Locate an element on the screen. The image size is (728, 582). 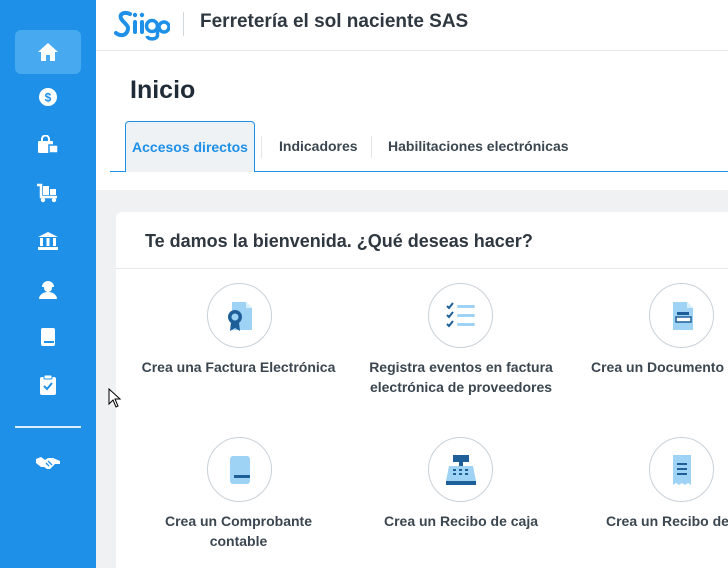
sidebar-item-contacts is located at coordinates (48, 289).